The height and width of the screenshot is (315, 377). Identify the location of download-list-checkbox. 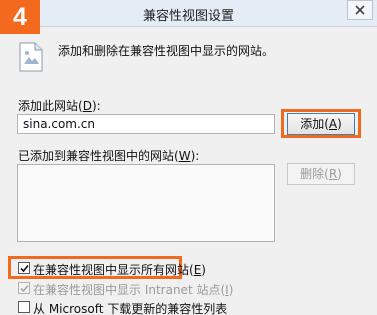
(24, 307).